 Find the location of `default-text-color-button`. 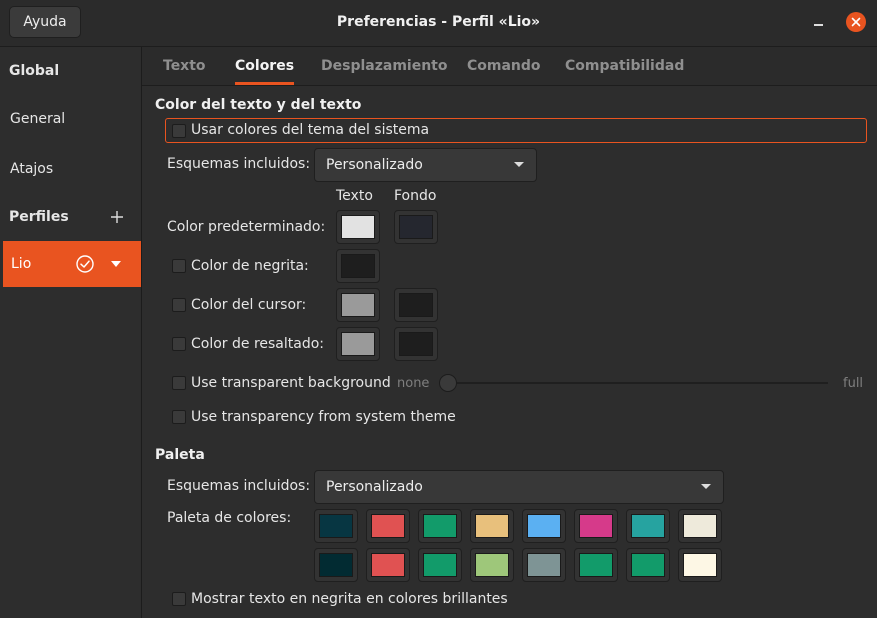

default-text-color-button is located at coordinates (358, 227).